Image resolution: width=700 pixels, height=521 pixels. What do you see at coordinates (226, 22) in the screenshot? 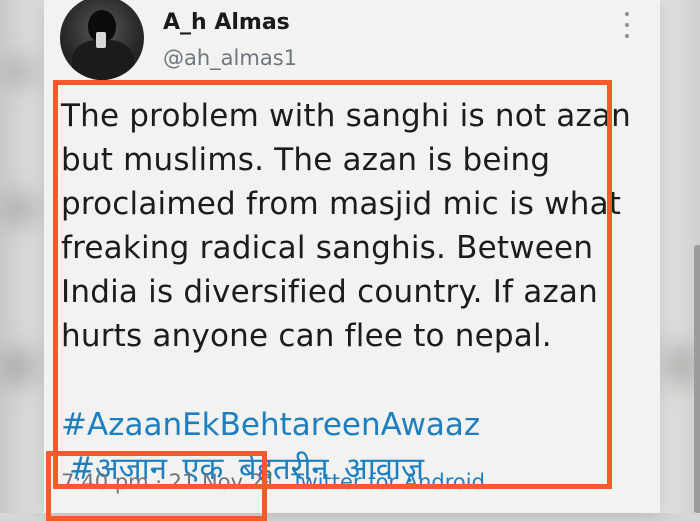
I see `user-display-name: A_h Almas` at bounding box center [226, 22].